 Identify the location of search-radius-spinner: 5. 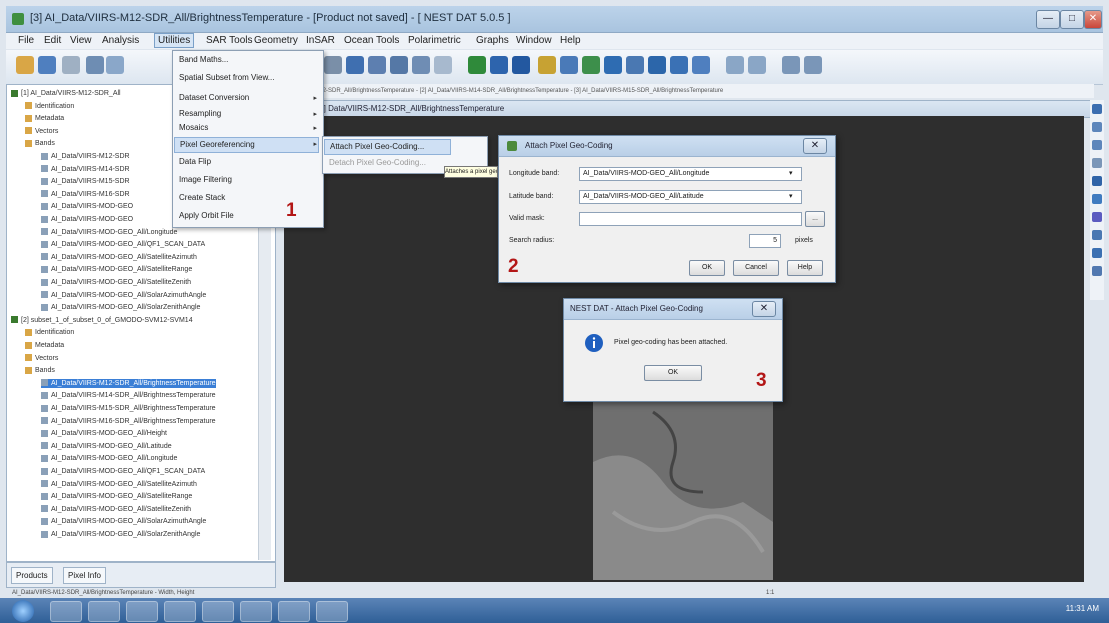
(765, 241).